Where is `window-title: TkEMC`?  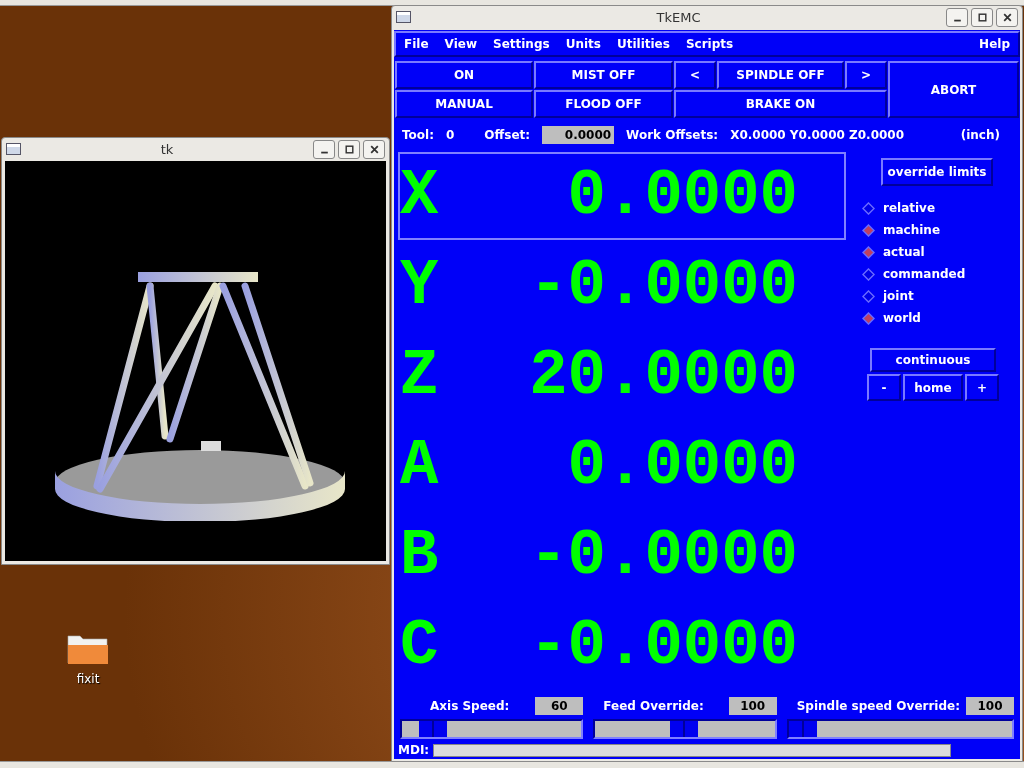
window-title: TkEMC is located at coordinates (678, 17).